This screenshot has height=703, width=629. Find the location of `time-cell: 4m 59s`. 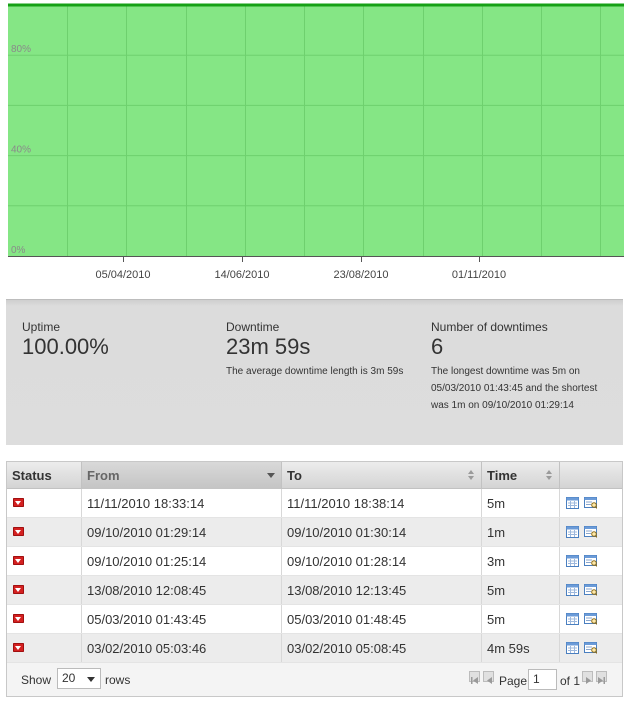

time-cell: 4m 59s is located at coordinates (521, 648).